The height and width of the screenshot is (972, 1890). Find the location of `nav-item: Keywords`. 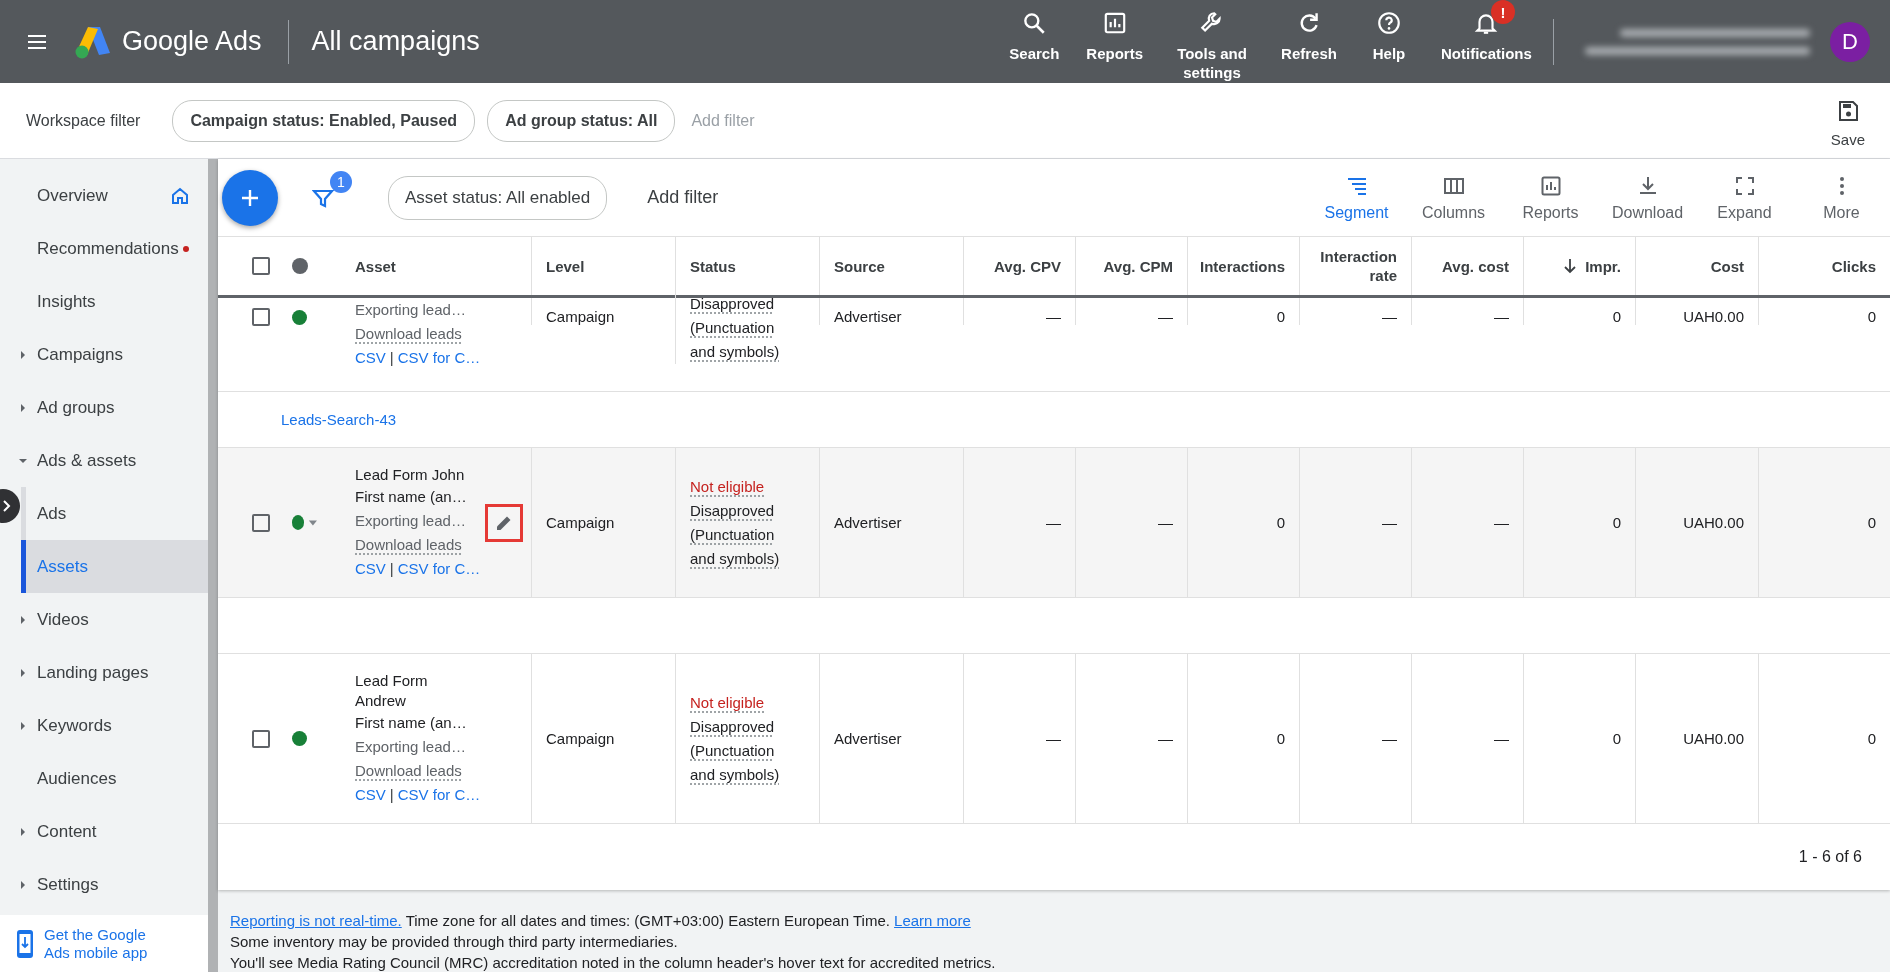

nav-item: Keywords is located at coordinates (104, 725).